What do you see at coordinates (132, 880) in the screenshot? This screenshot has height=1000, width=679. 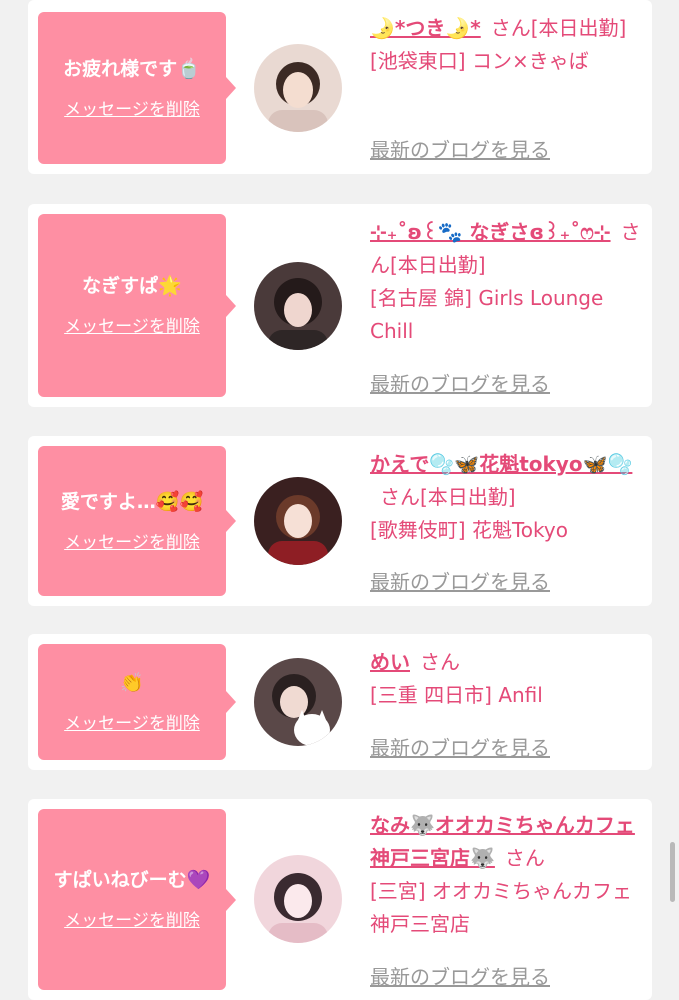 I see `message-text: すぱいねびーむ💜` at bounding box center [132, 880].